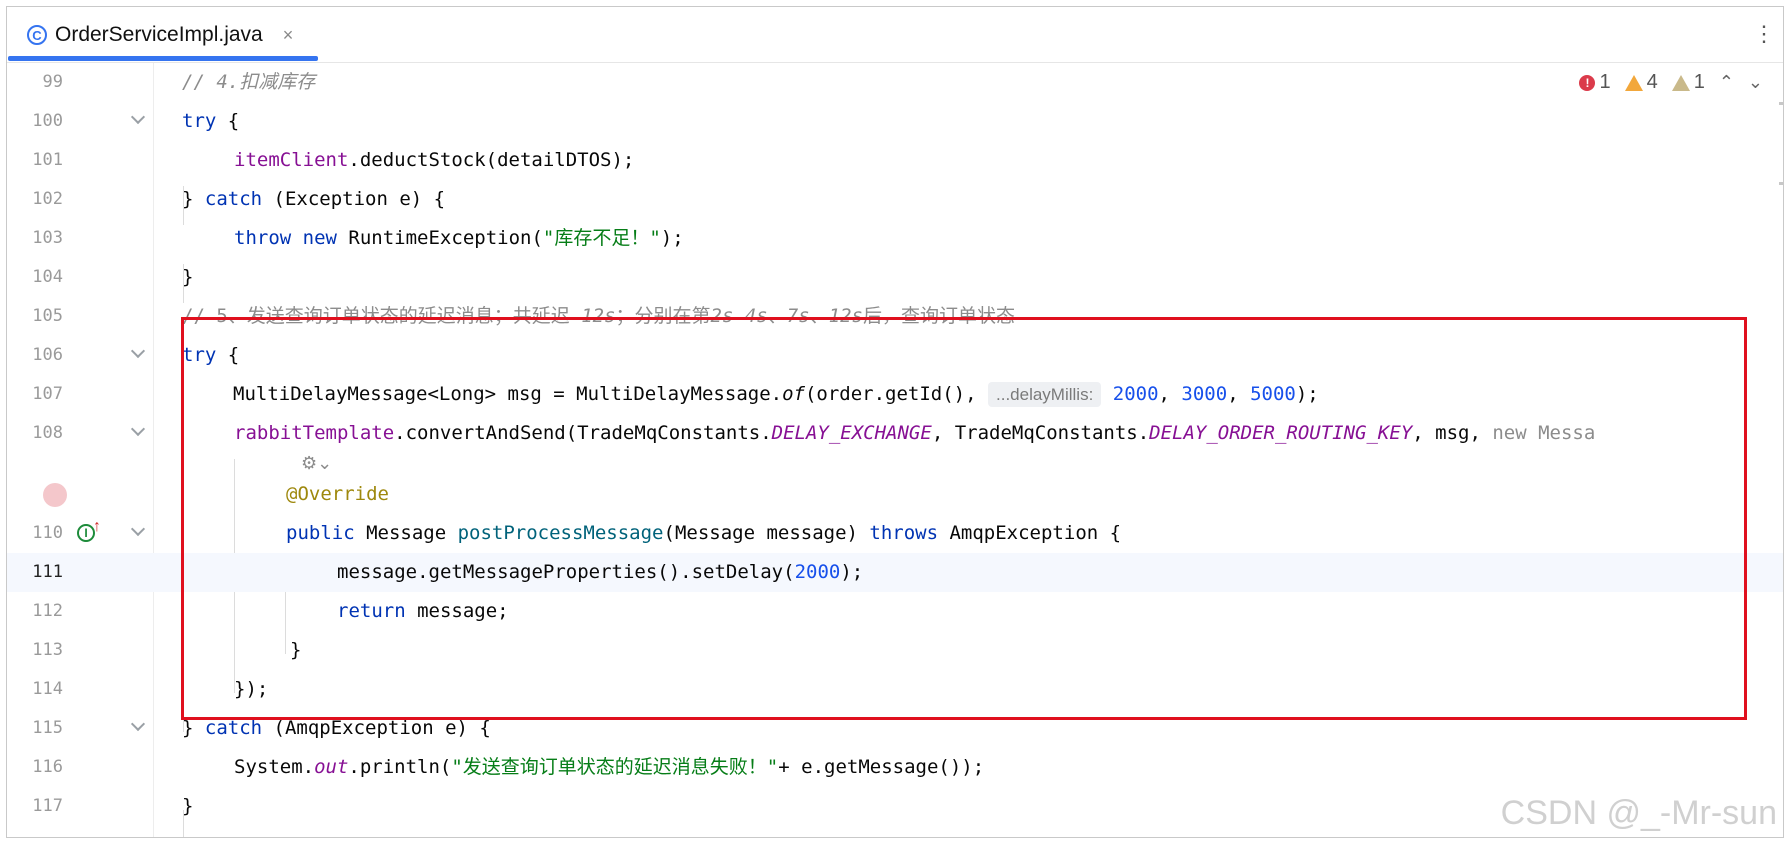 The width and height of the screenshot is (1792, 846). I want to click on code-line: 104 }, so click(895, 277).